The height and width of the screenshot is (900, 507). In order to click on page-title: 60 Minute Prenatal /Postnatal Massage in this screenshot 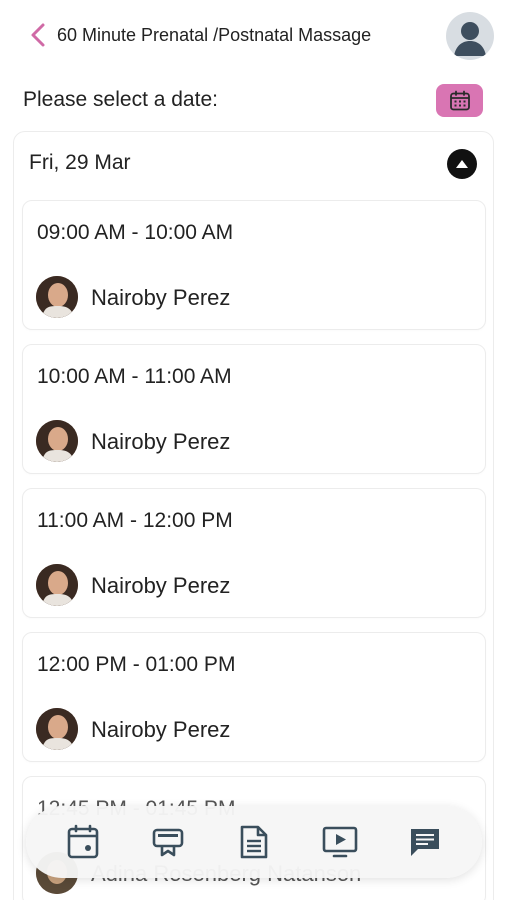, I will do `click(214, 35)`.